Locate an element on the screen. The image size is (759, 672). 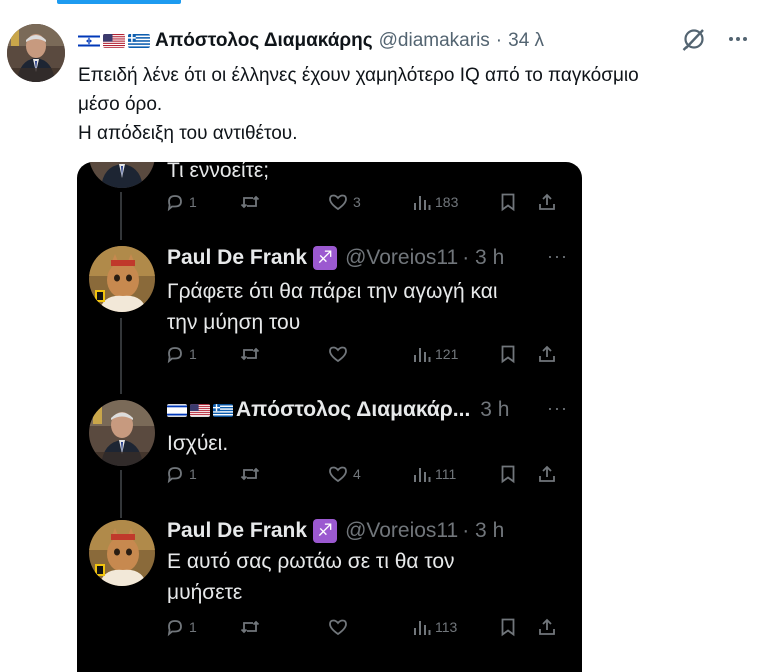
tweet-time: 34 λ is located at coordinates (526, 41).